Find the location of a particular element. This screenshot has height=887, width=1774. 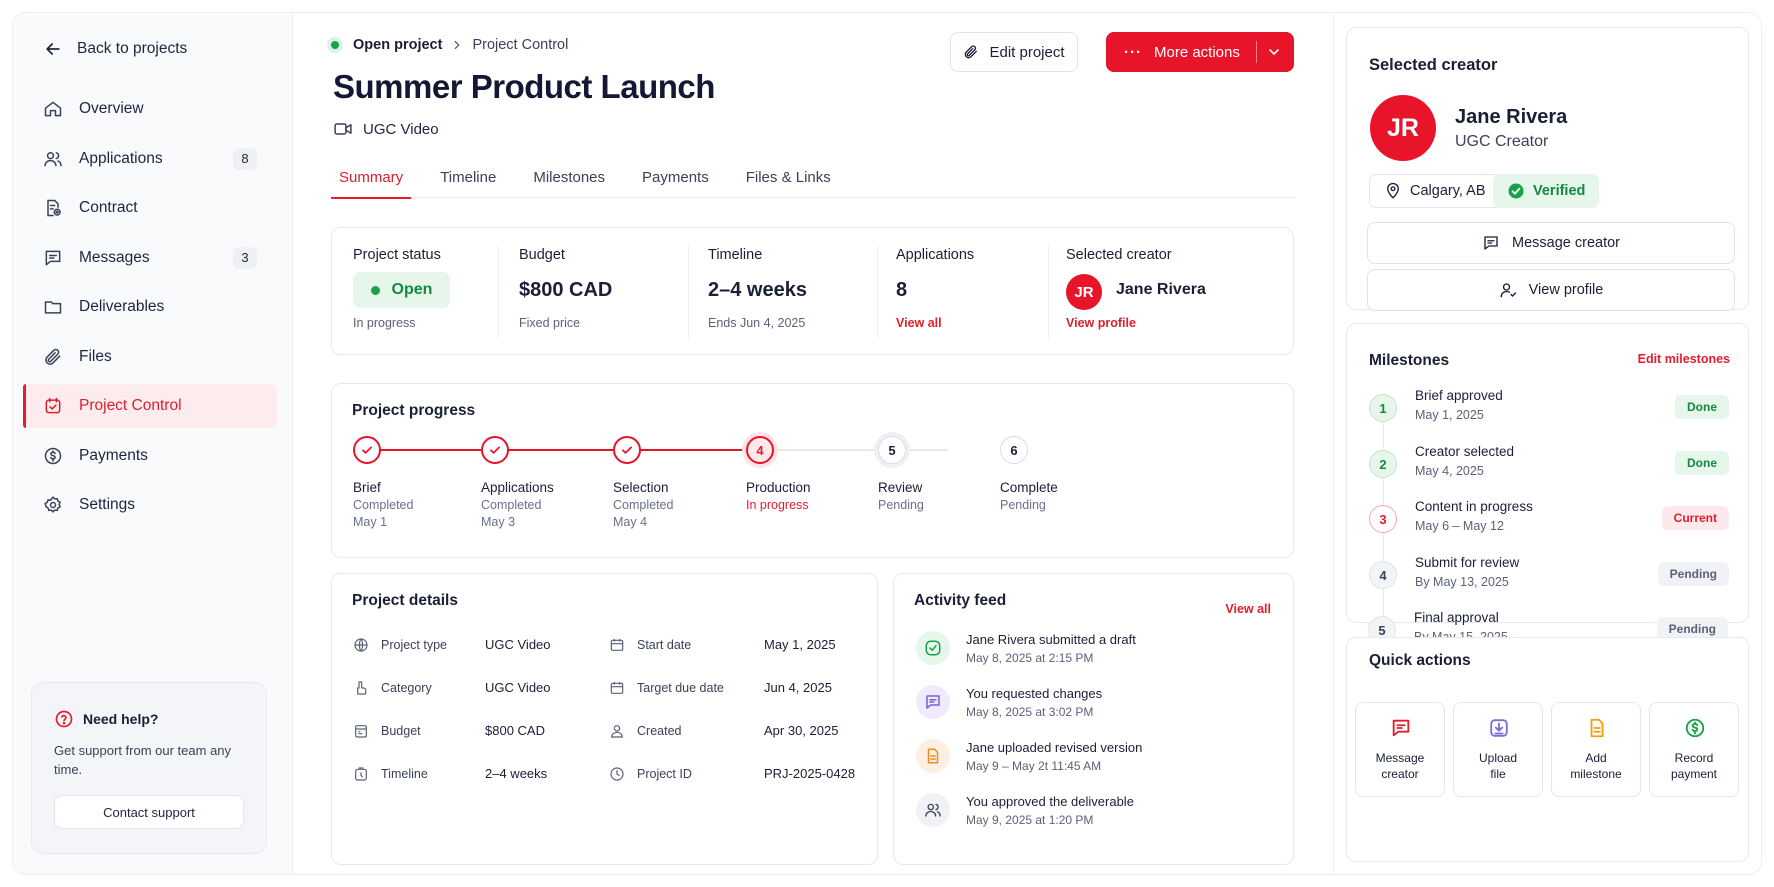

sidebar-item-label: Project Control is located at coordinates (130, 405).